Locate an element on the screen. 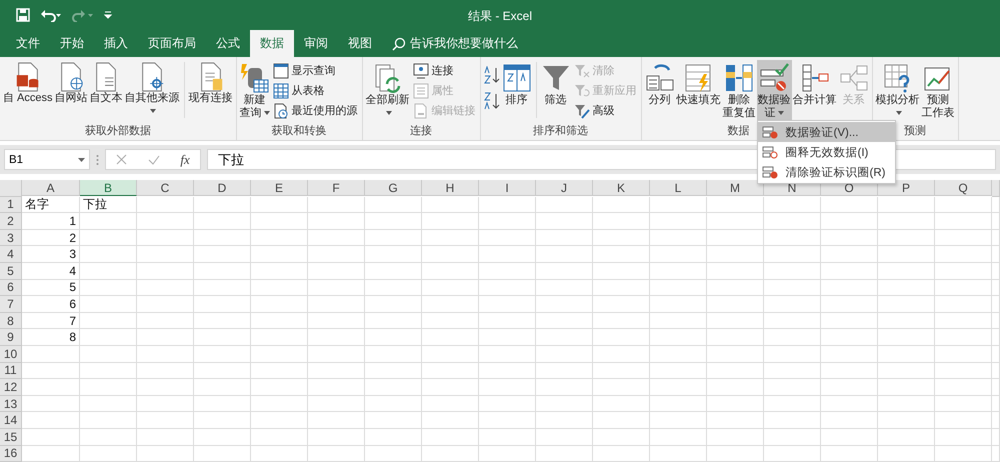  ribbon-button: 自其他来源 is located at coordinates (152, 90).